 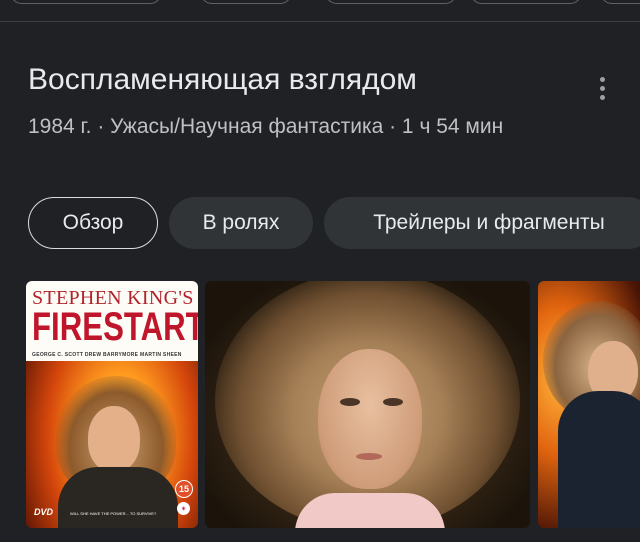 What do you see at coordinates (350, 402) in the screenshot?
I see `still-eye-left` at bounding box center [350, 402].